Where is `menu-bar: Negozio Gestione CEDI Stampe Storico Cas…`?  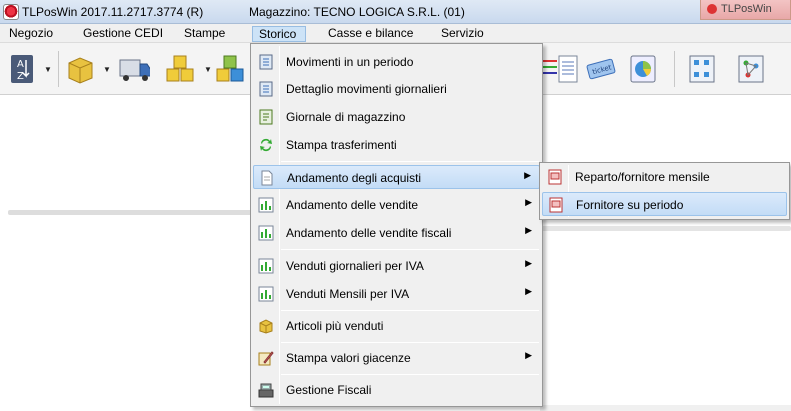 menu-bar: Negozio Gestione CEDI Stampe Storico Cas… is located at coordinates (395, 33).